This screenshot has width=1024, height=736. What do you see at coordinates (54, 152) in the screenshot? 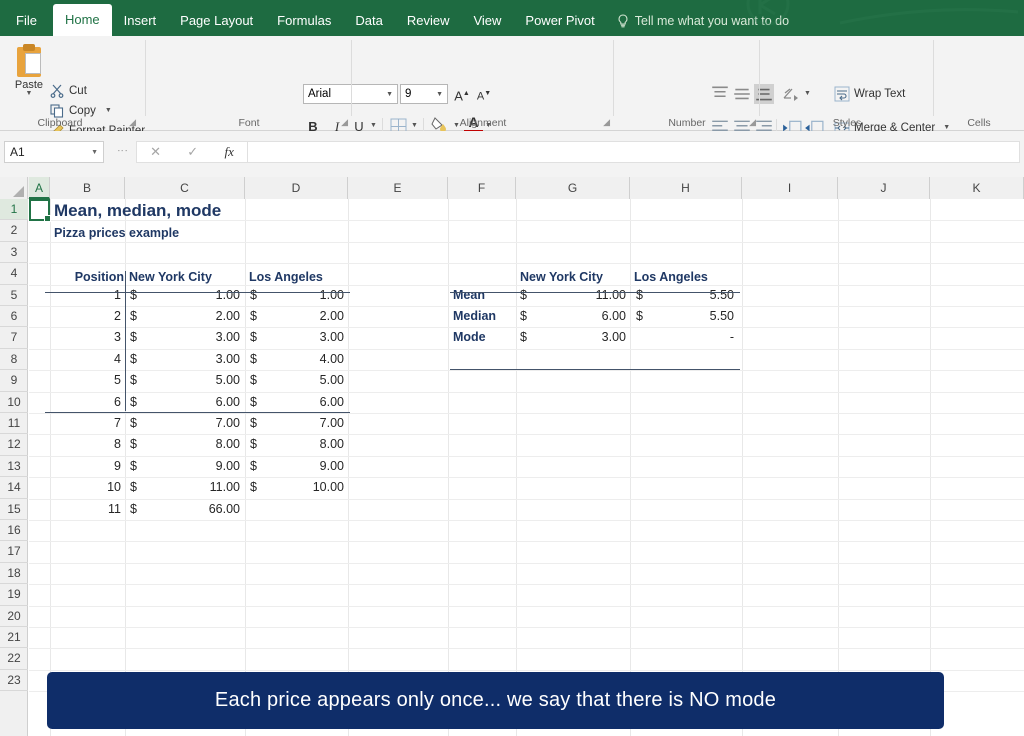
I see `name-box: A1 ▼` at bounding box center [54, 152].